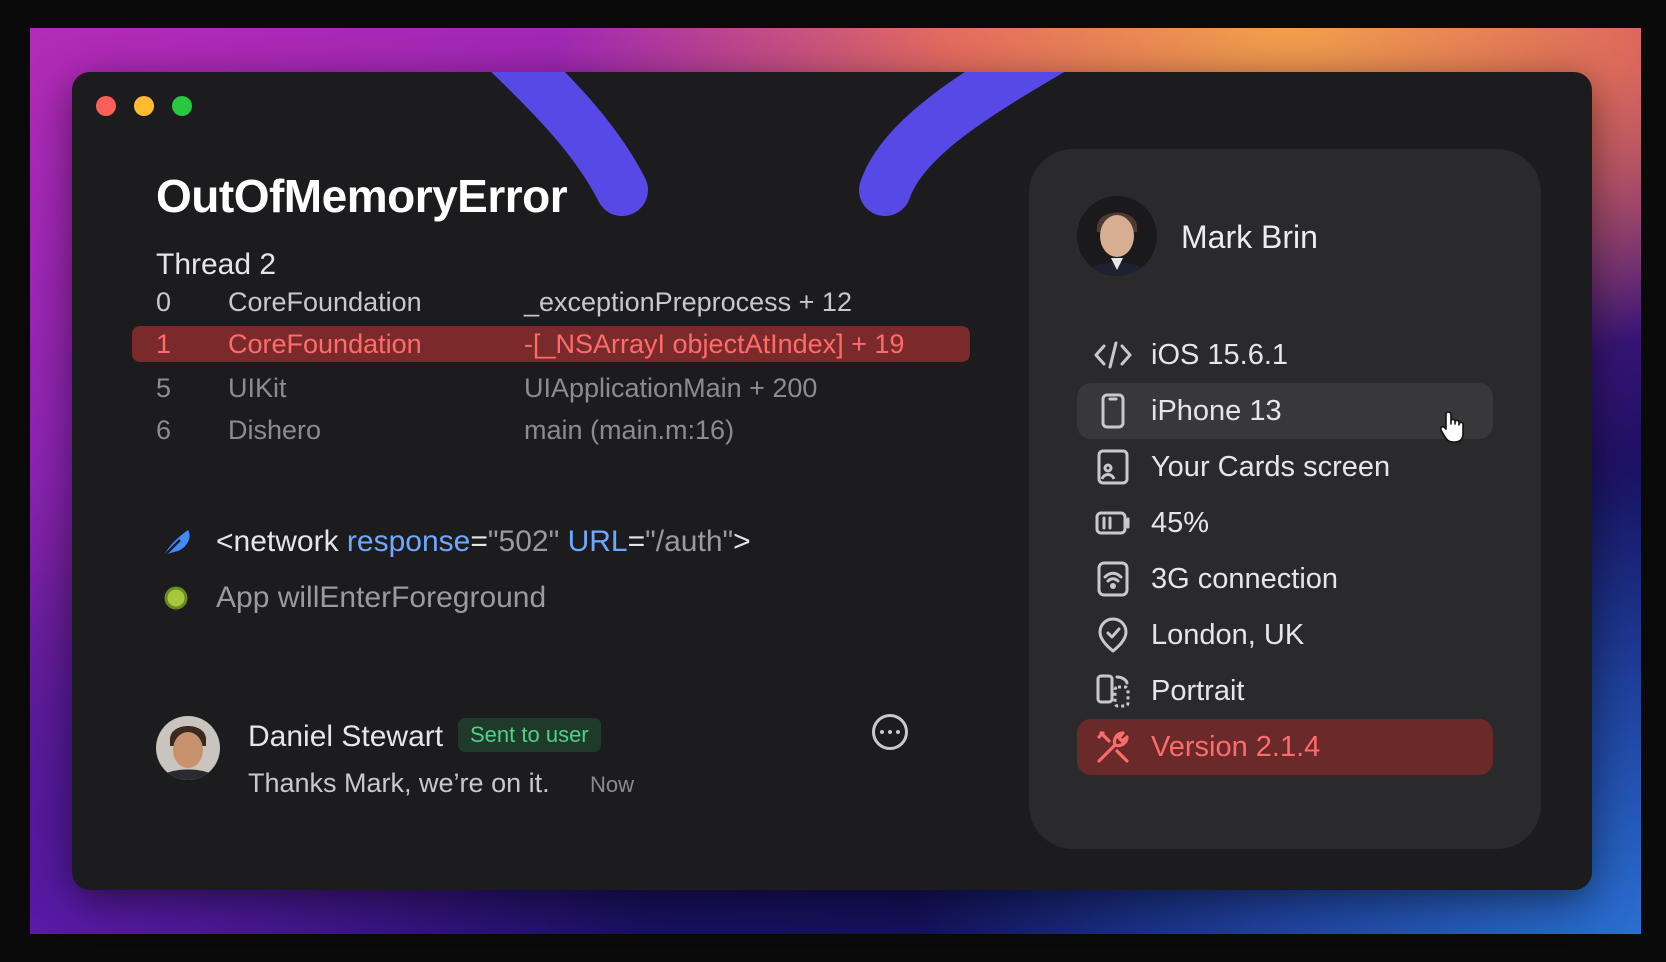  Describe the element at coordinates (523, 541) in the screenshot. I see `network-response-value: "502"` at that location.